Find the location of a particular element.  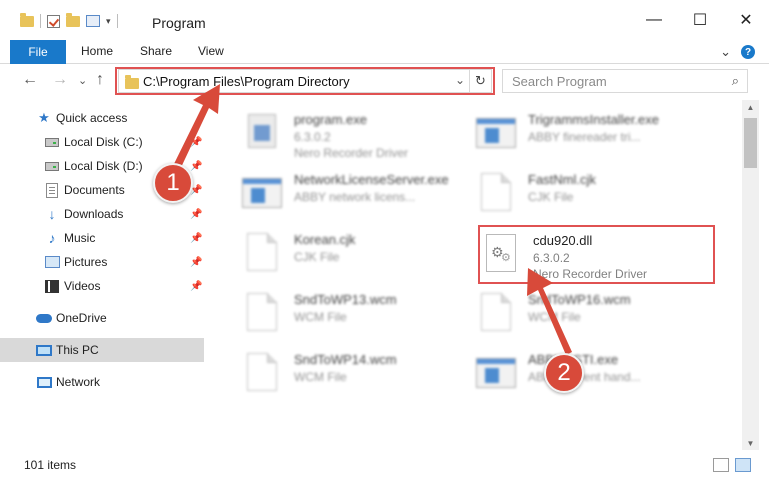

scroll-up-icon: ▲ is located at coordinates (750, 107).